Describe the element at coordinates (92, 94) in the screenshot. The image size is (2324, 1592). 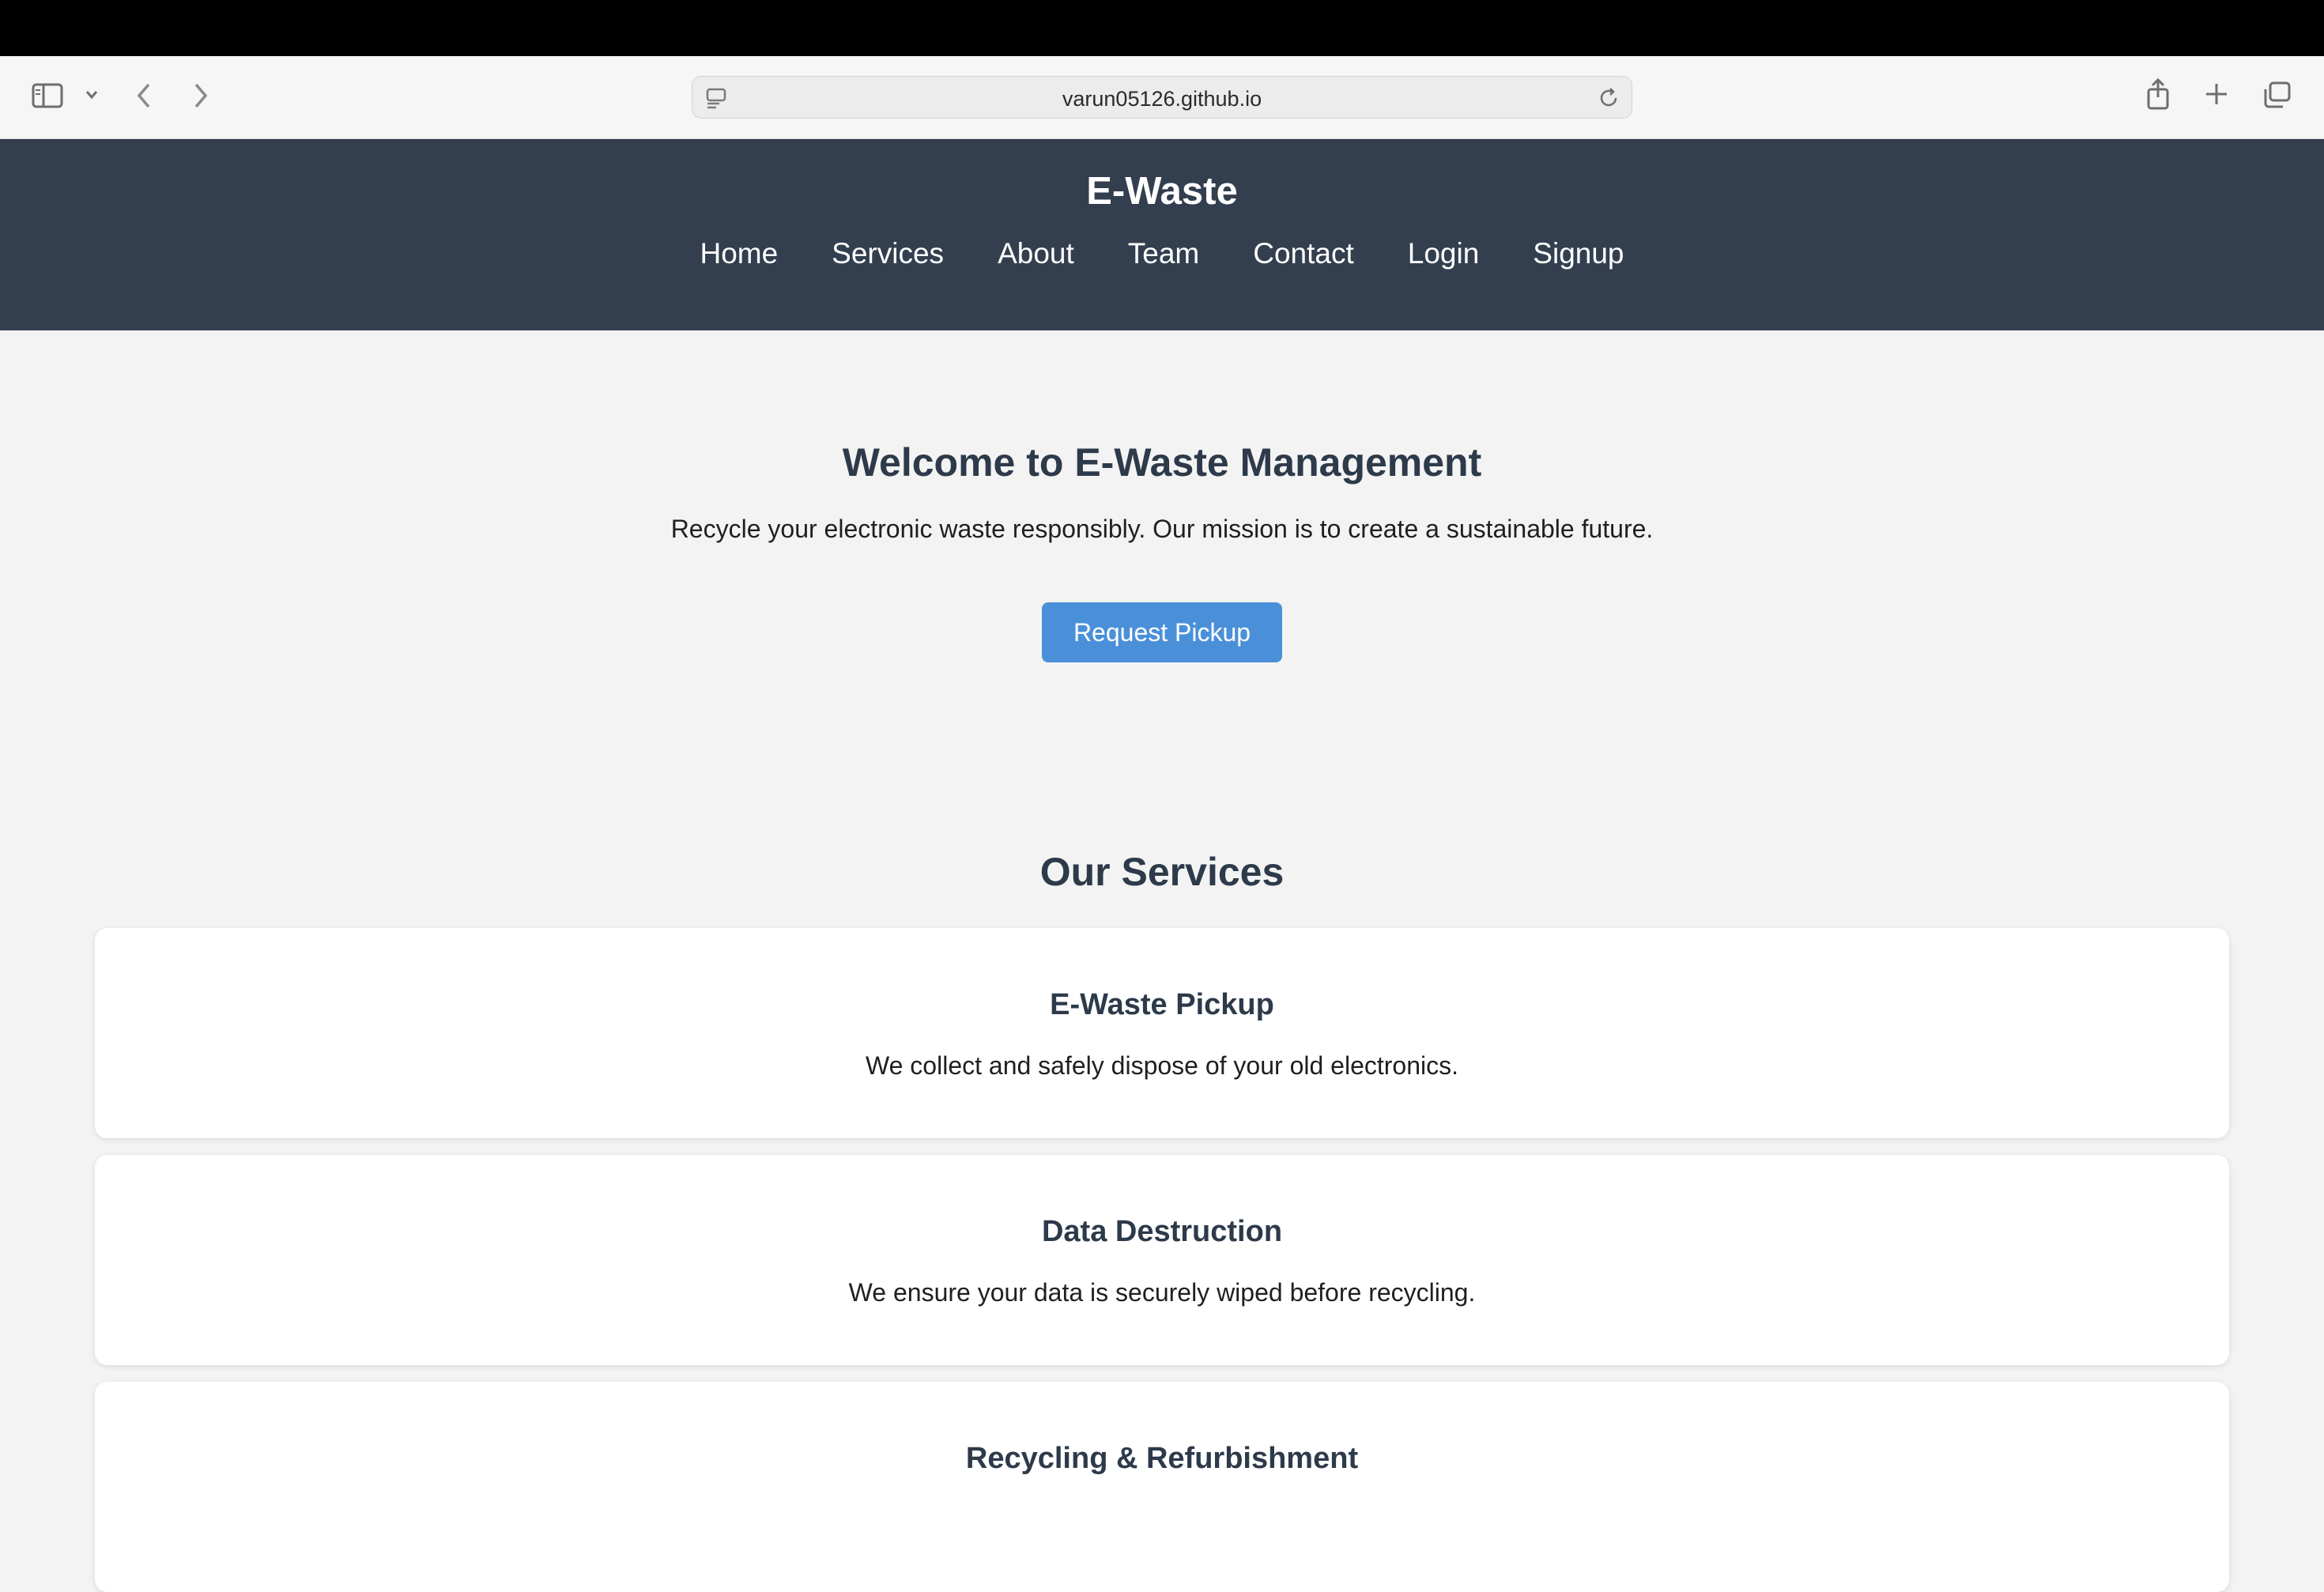
I see `chevron-down-icon` at that location.